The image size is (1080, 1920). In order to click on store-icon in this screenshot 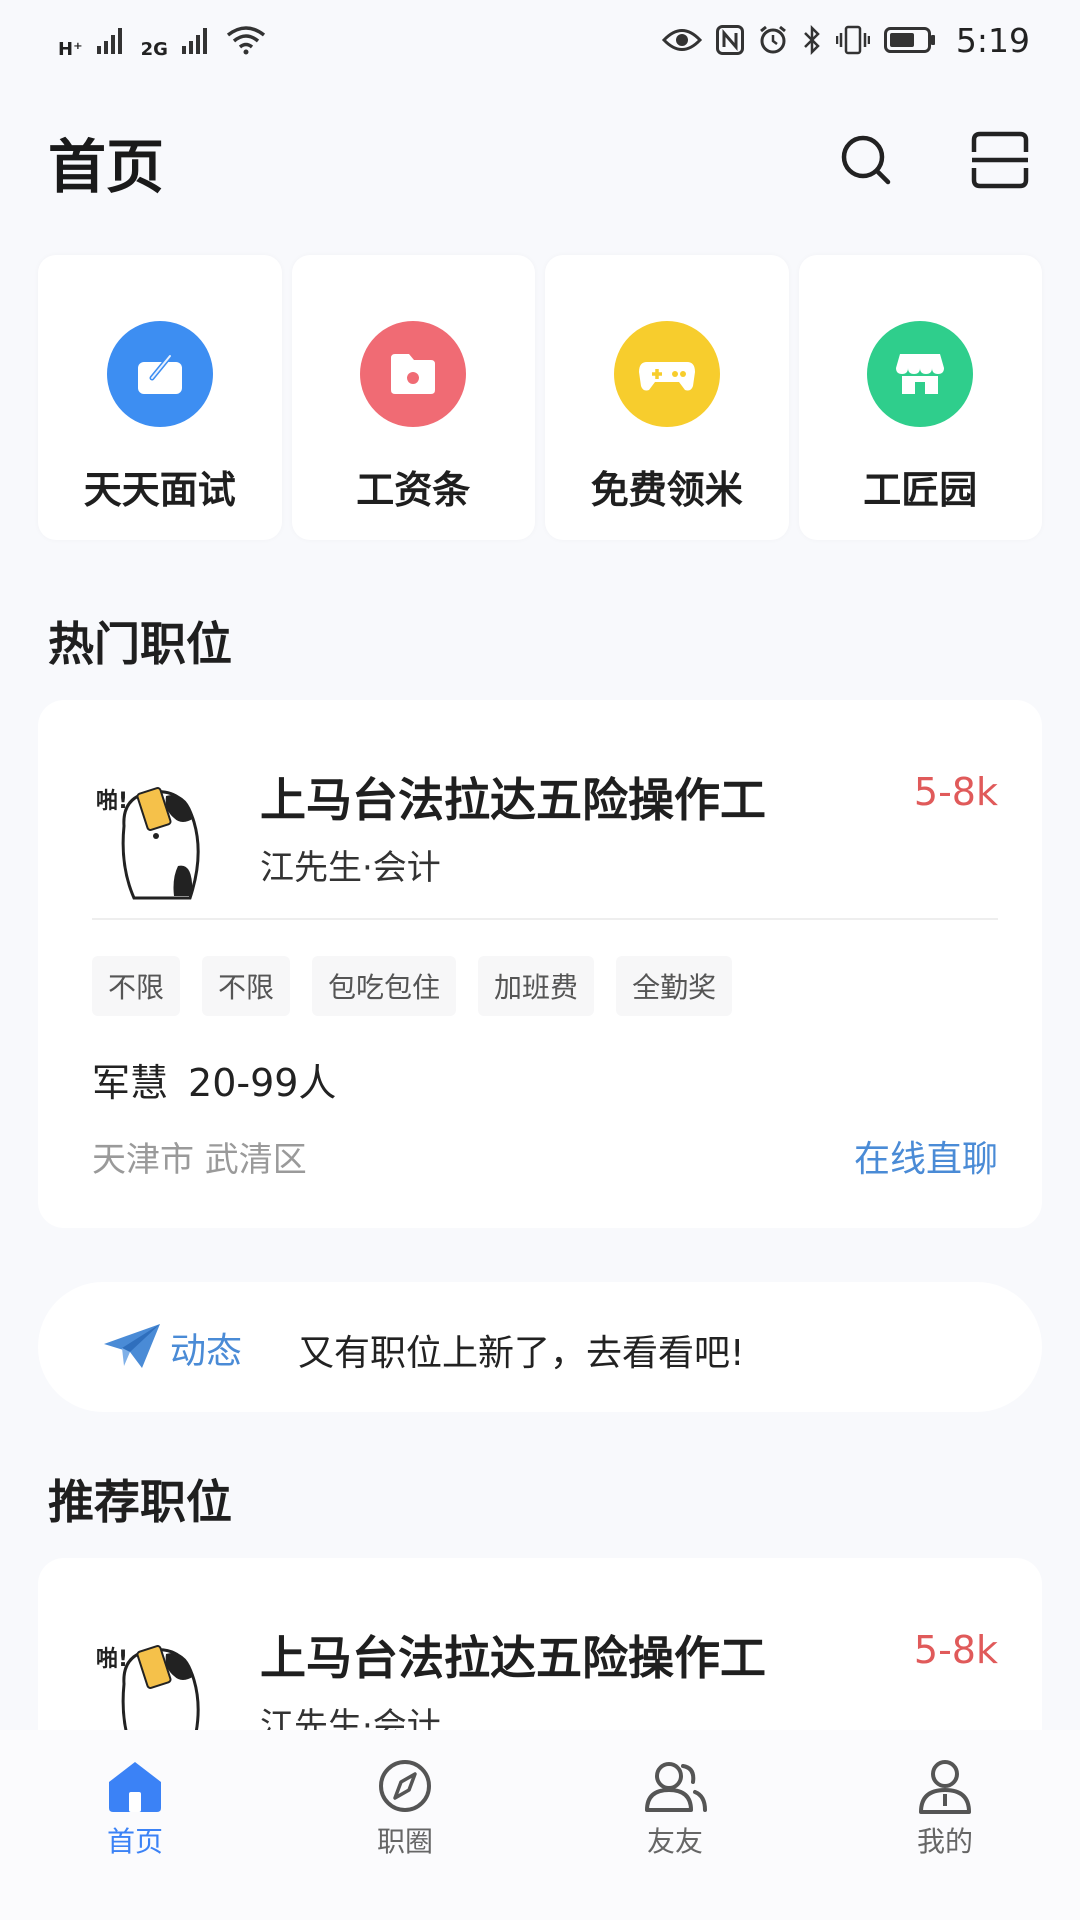, I will do `click(920, 374)`.